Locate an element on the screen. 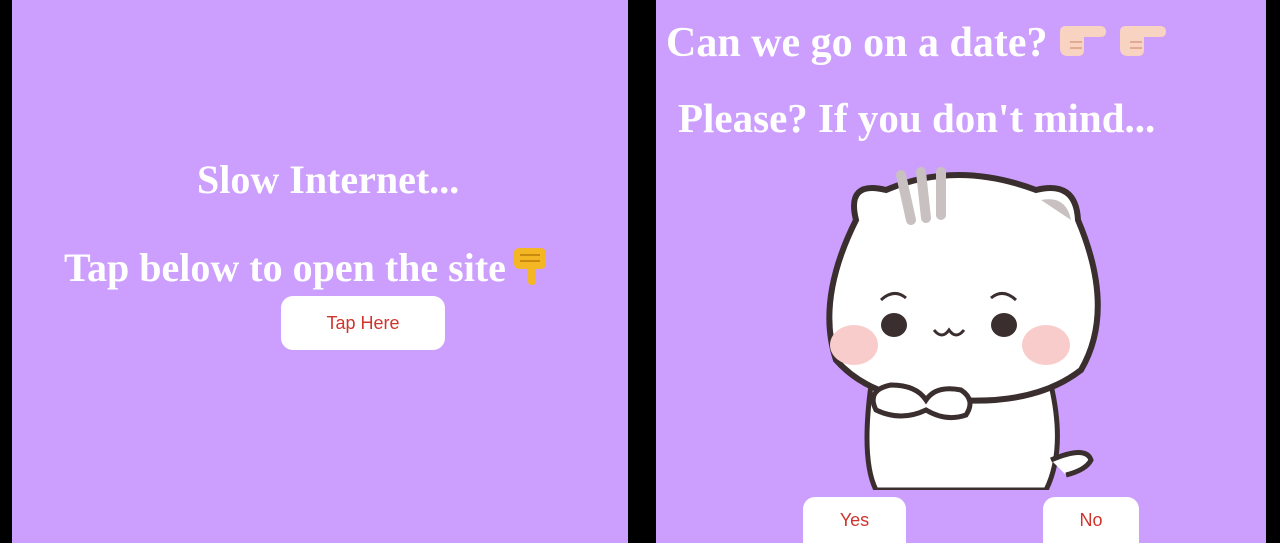 Image resolution: width=1280 pixels, height=543 pixels. pointing-down-hand-icon is located at coordinates (532, 268).